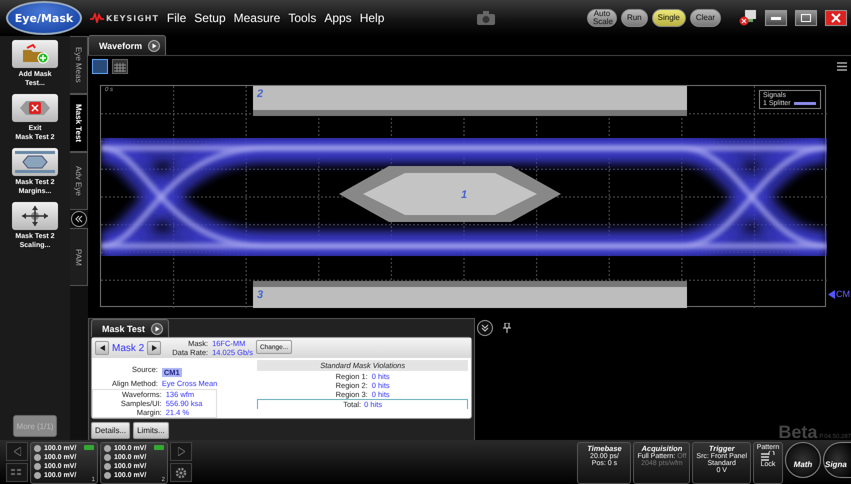 The width and height of the screenshot is (851, 484). I want to click on region-label: 1, so click(464, 195).